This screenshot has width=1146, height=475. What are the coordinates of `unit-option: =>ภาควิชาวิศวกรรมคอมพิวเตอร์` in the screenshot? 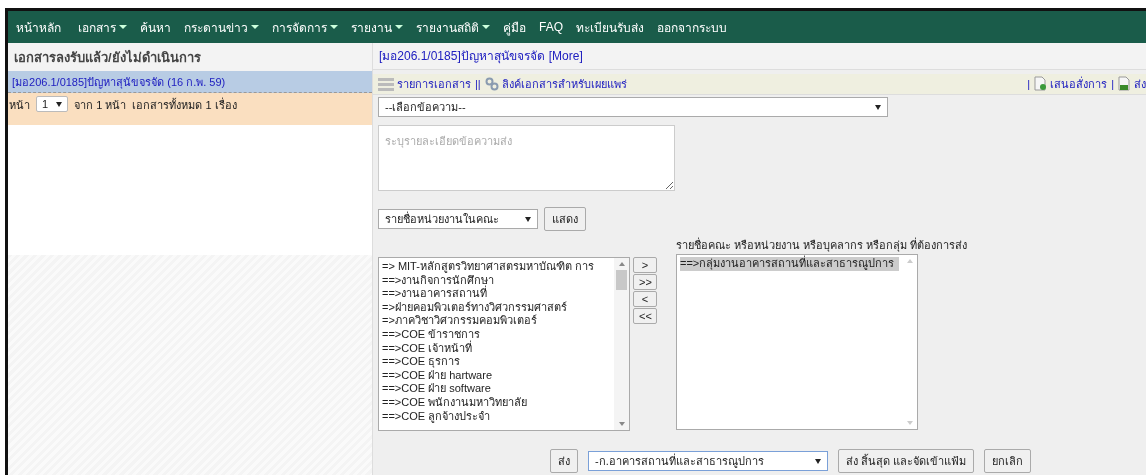 It's located at (496, 321).